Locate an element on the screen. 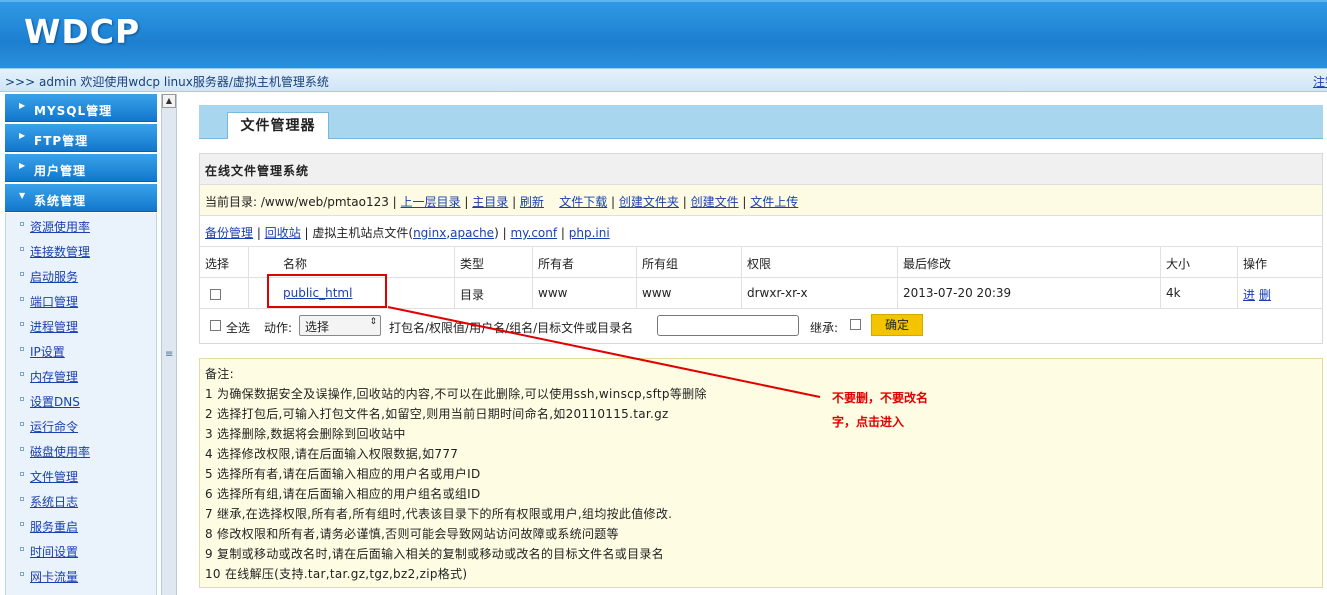  annotation-line: 字，点击进入 is located at coordinates (868, 422).